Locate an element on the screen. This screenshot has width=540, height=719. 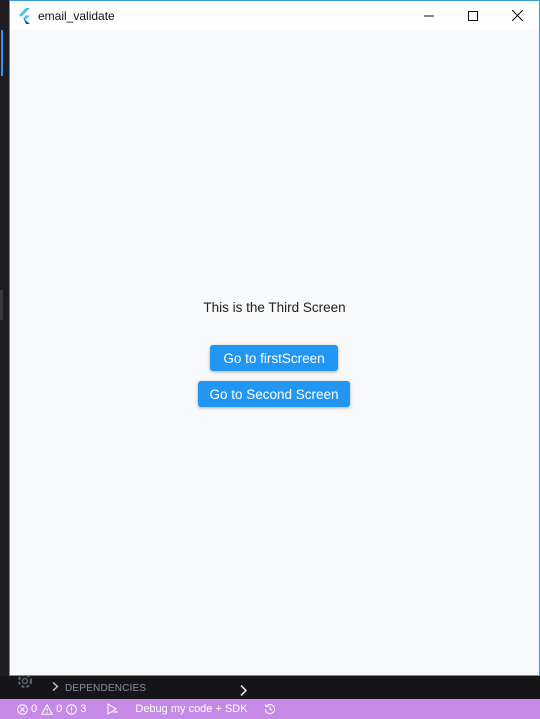
warning-count: 0 is located at coordinates (59, 709).